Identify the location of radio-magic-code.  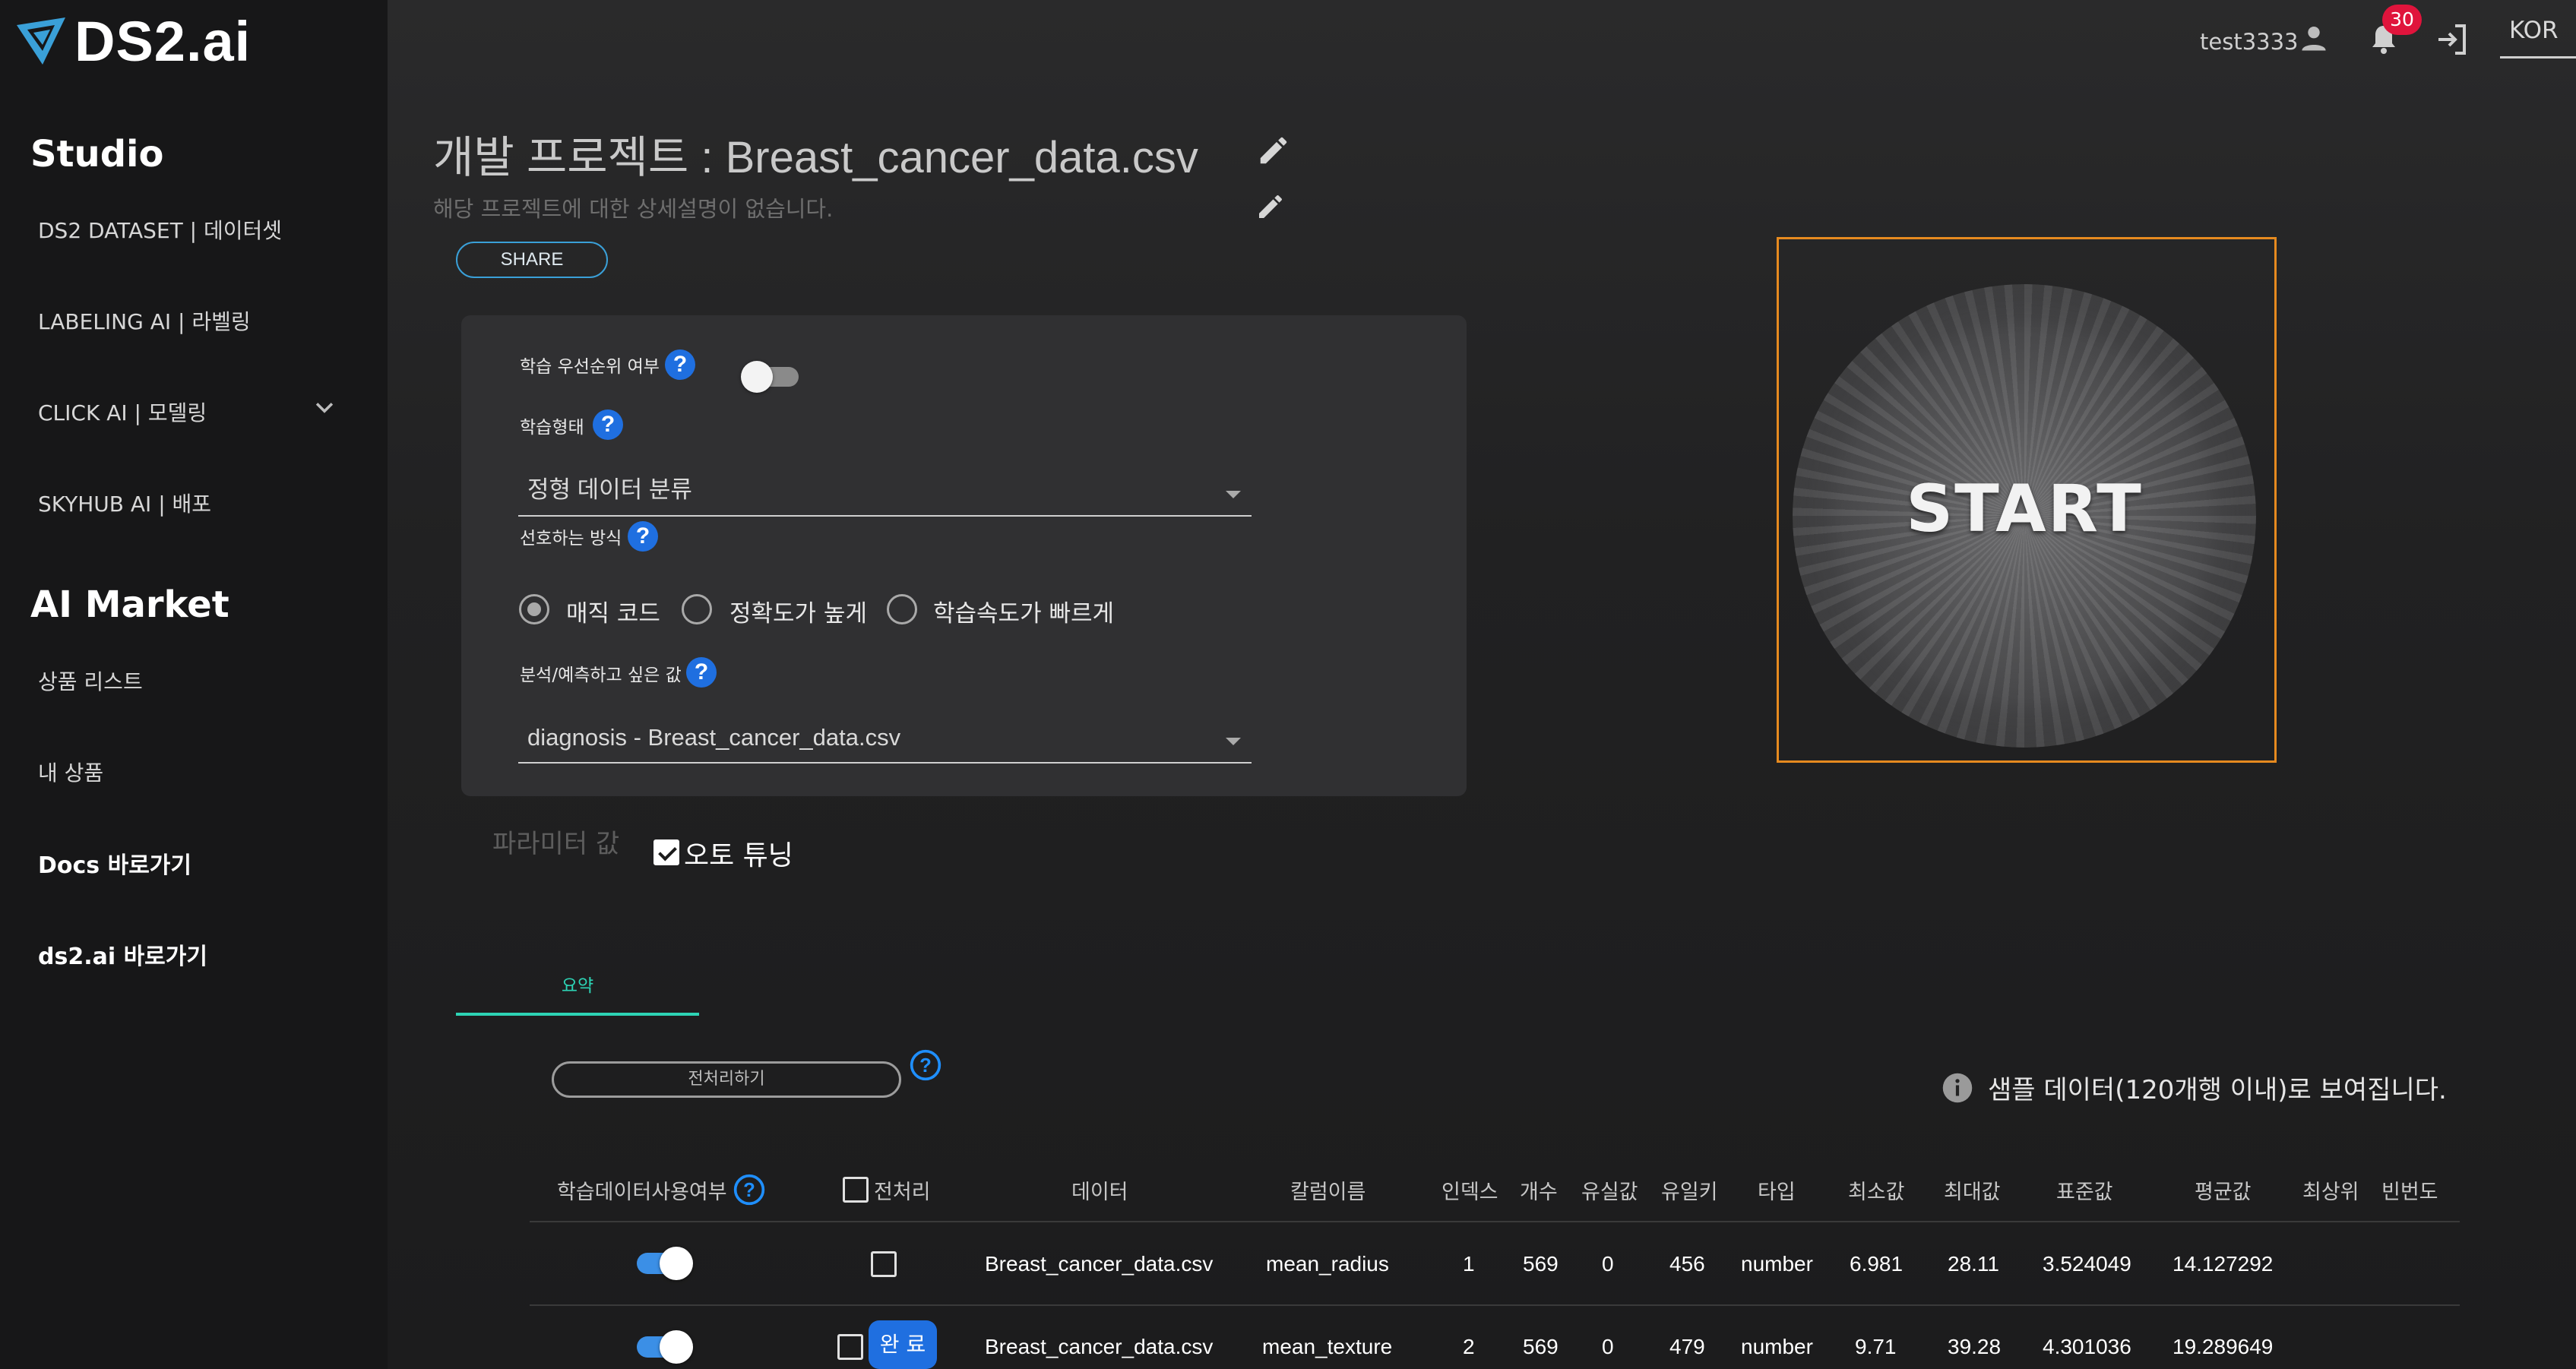
(534, 609).